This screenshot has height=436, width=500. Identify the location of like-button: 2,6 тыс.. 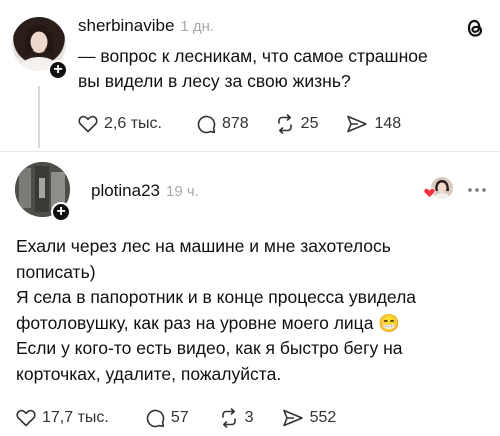
(120, 124).